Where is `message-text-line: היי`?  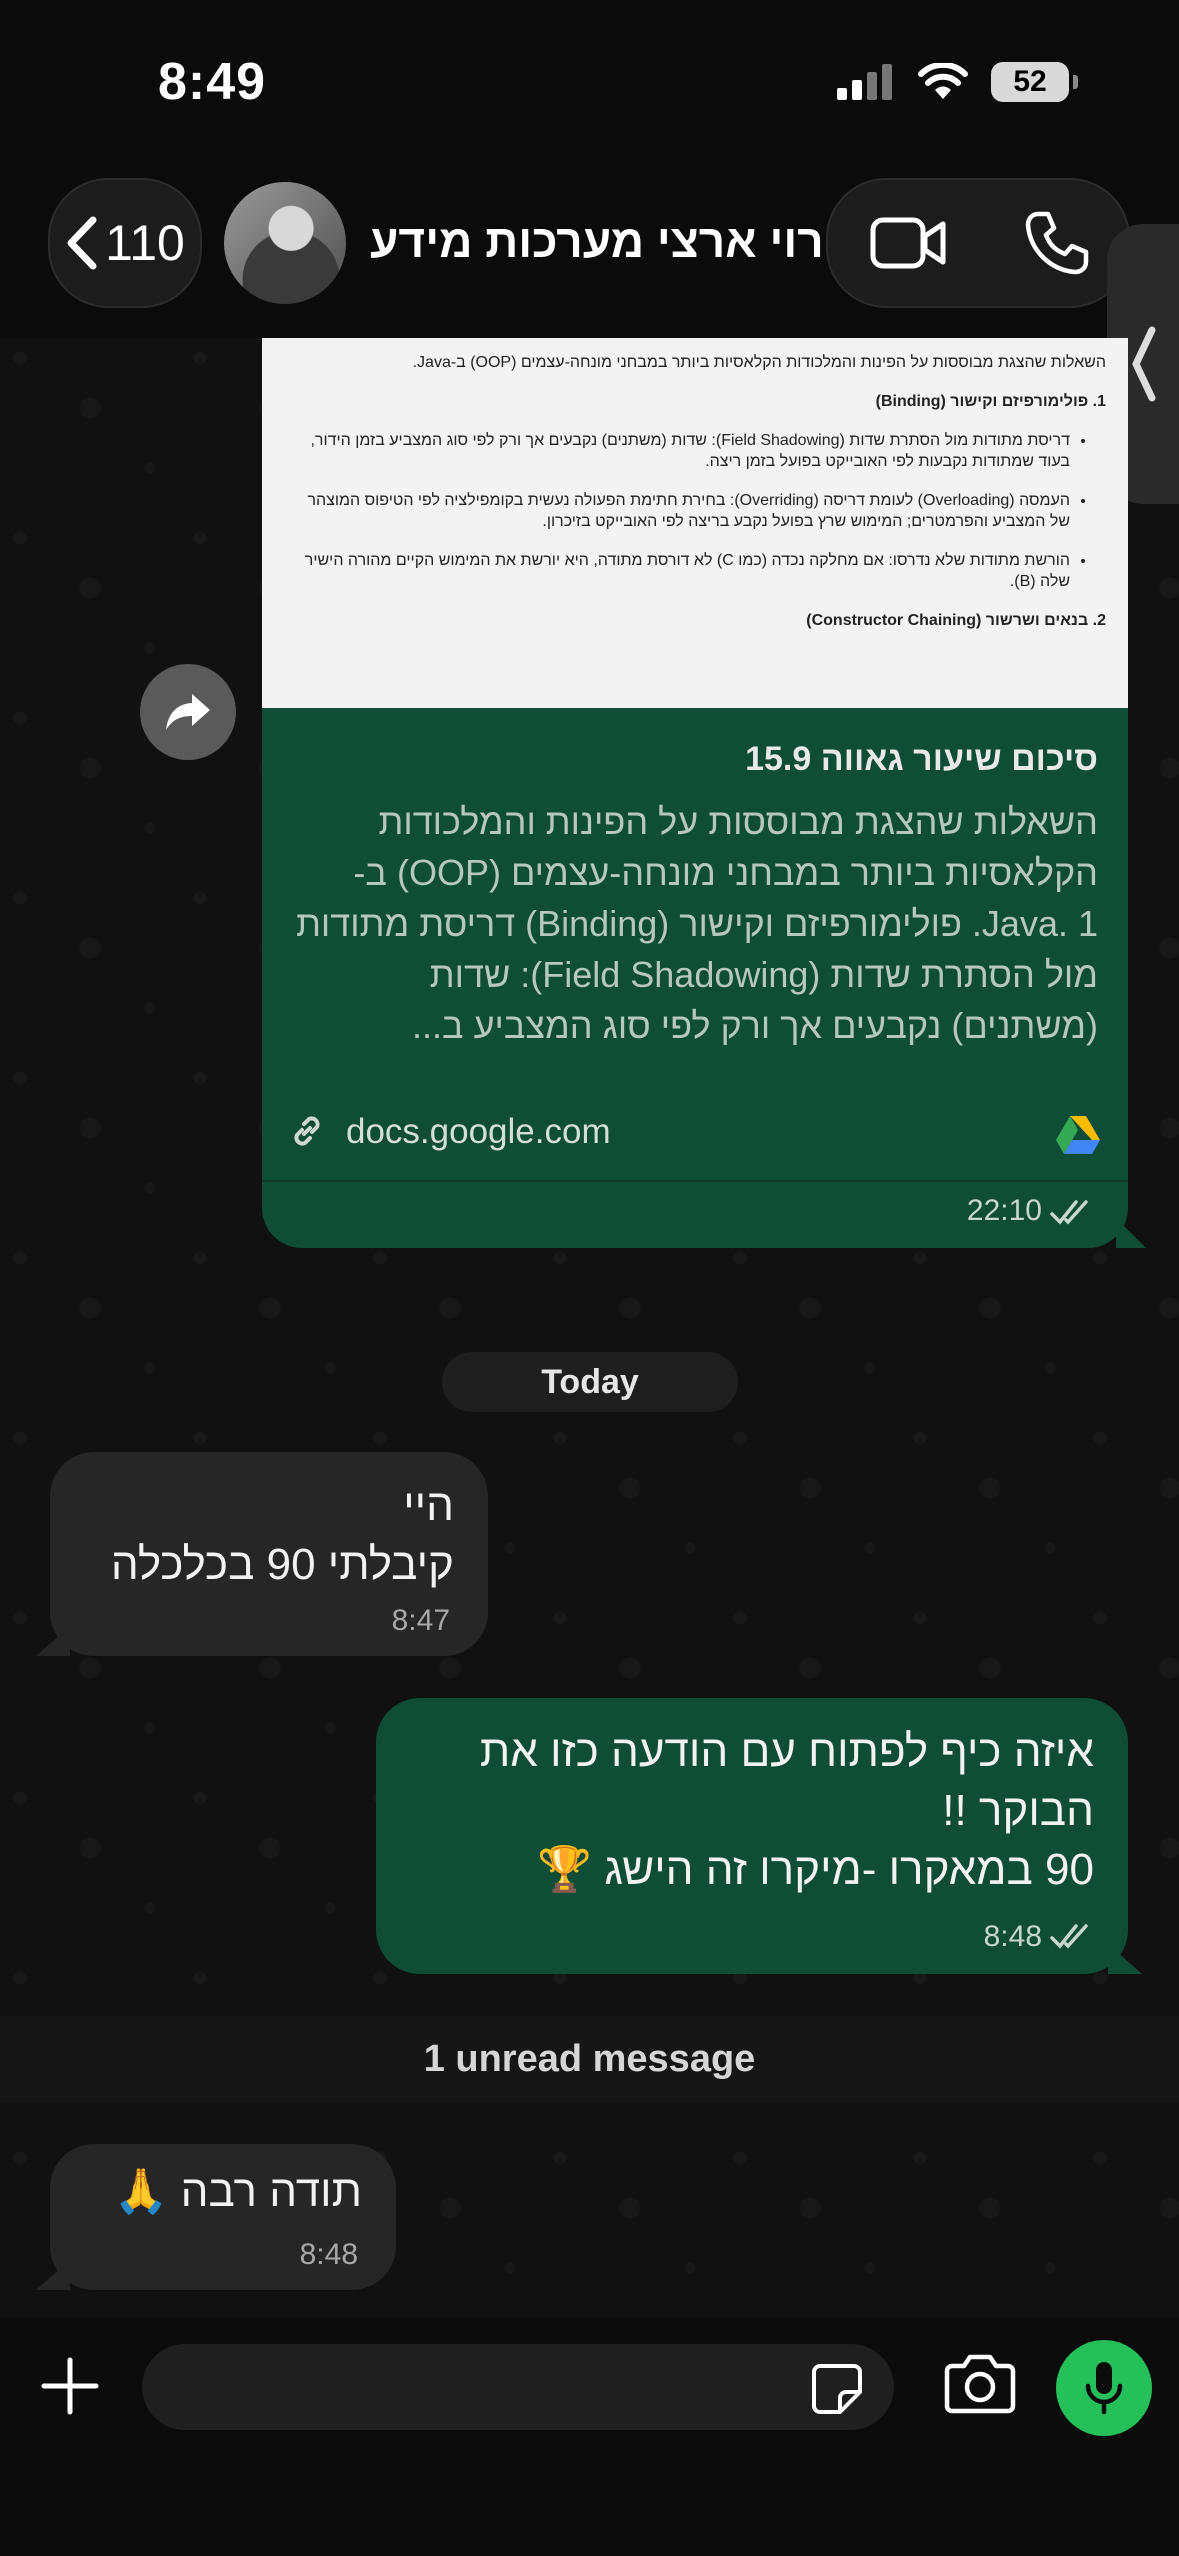 message-text-line: היי is located at coordinates (428, 1505).